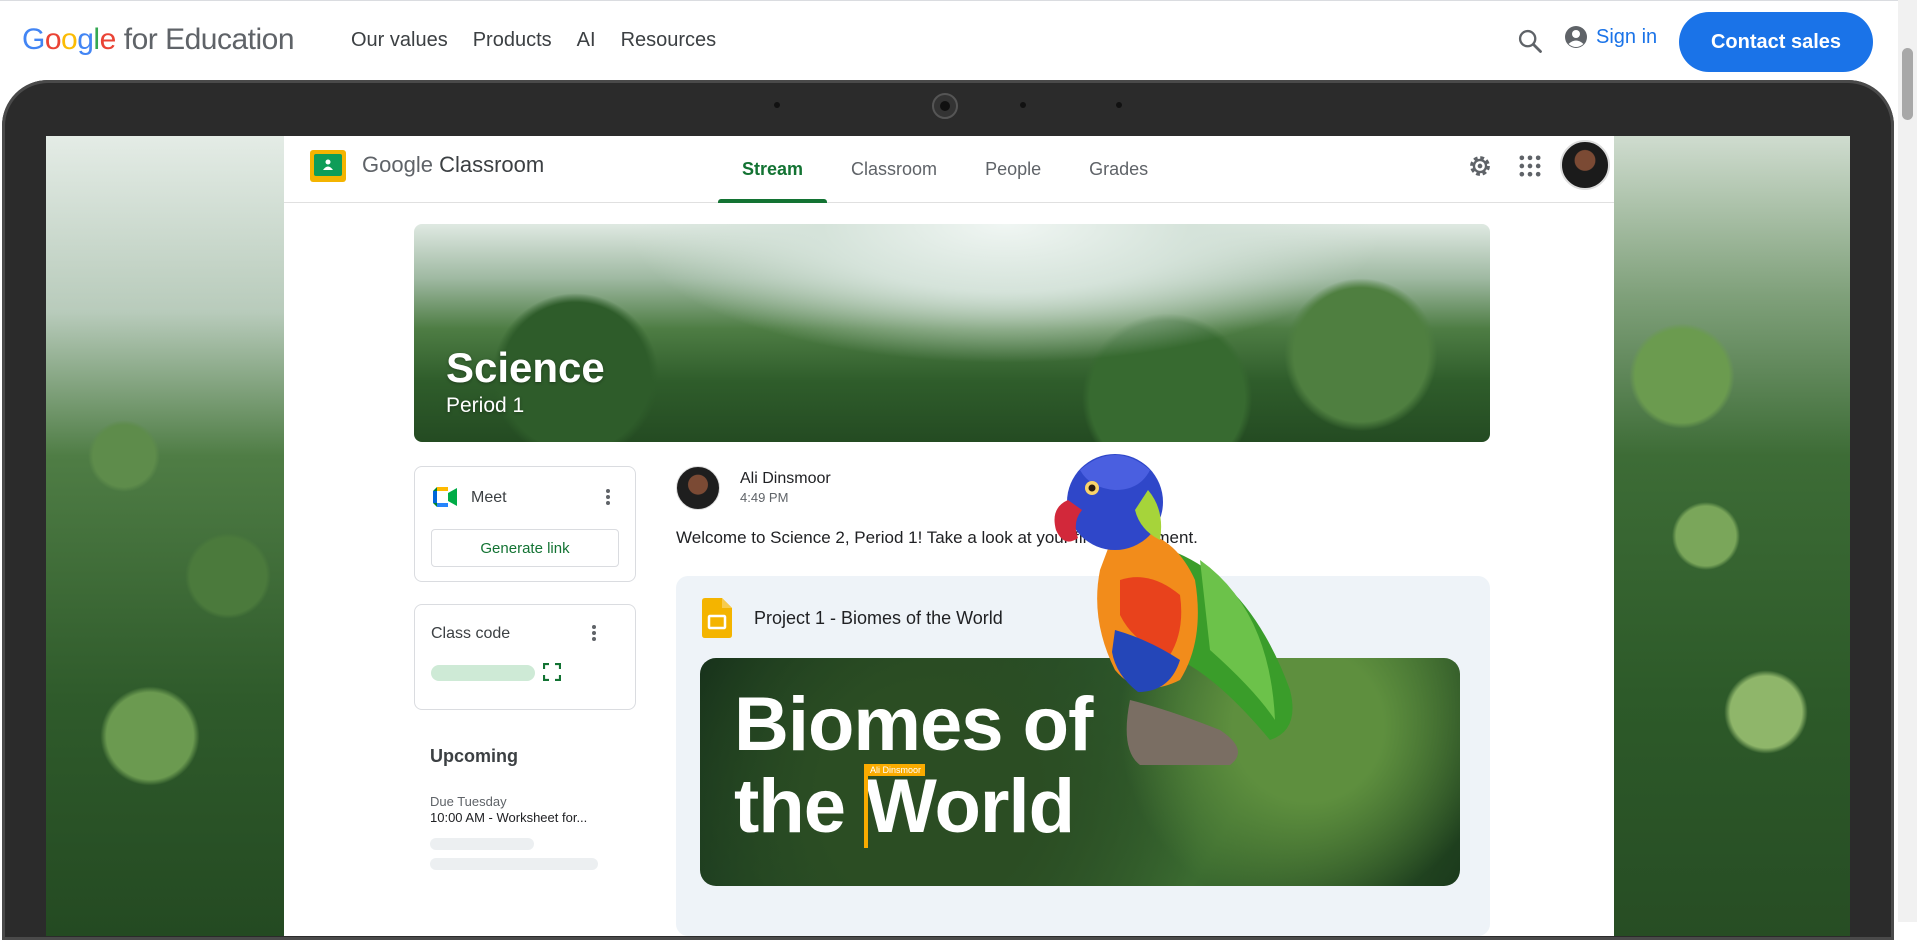 Image resolution: width=1917 pixels, height=940 pixels. Describe the element at coordinates (108, 39) in the screenshot. I see `logo-letter: e` at that location.